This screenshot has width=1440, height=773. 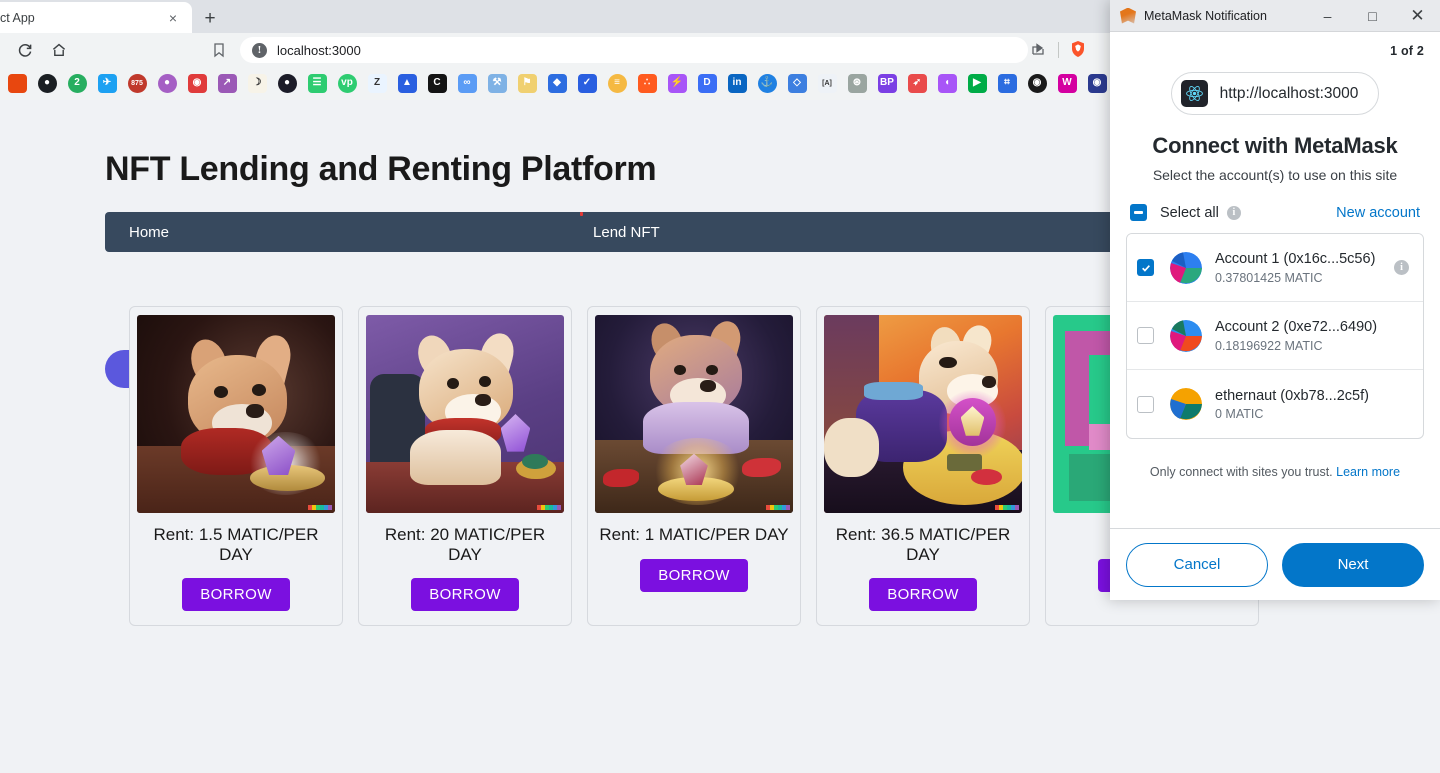 I want to click on bookmark-glyph: ▶, so click(x=977, y=83).